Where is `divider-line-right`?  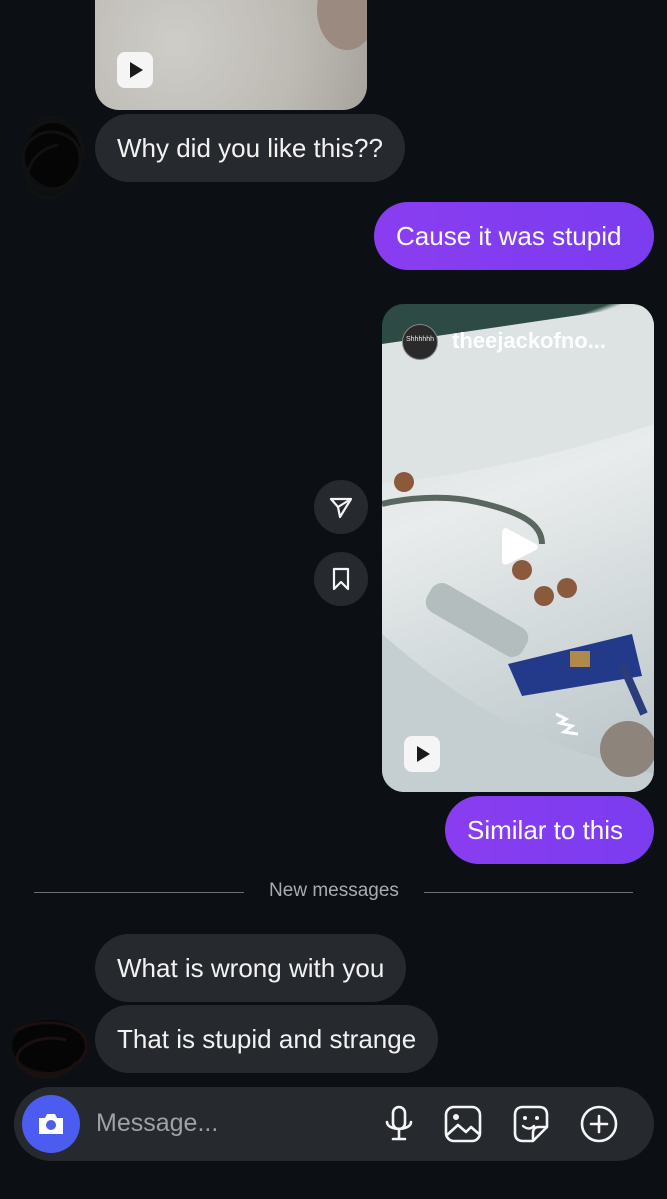 divider-line-right is located at coordinates (528, 892).